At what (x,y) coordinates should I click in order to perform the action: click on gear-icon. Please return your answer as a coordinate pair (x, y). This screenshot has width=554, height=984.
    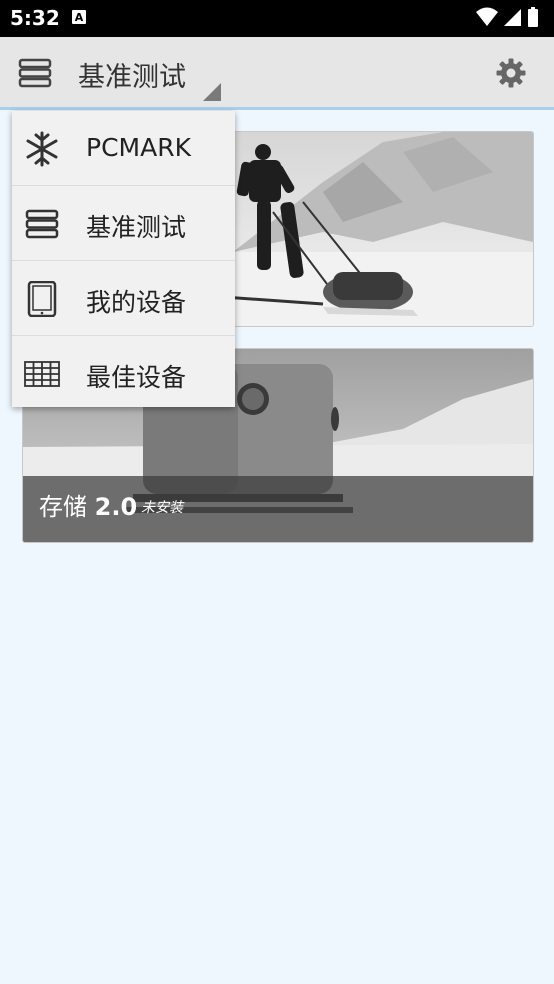
    Looking at the image, I should click on (511, 73).